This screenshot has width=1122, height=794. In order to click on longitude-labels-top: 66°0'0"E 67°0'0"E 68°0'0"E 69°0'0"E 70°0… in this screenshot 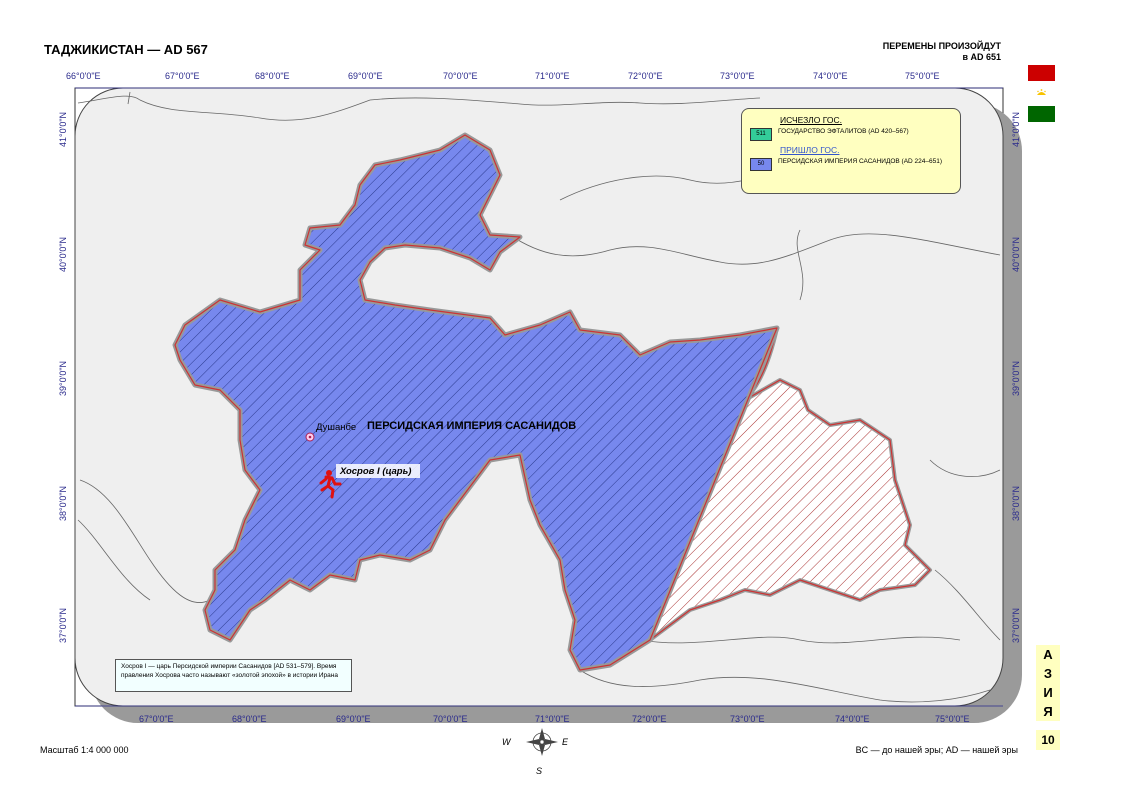, I will do `click(503, 76)`.